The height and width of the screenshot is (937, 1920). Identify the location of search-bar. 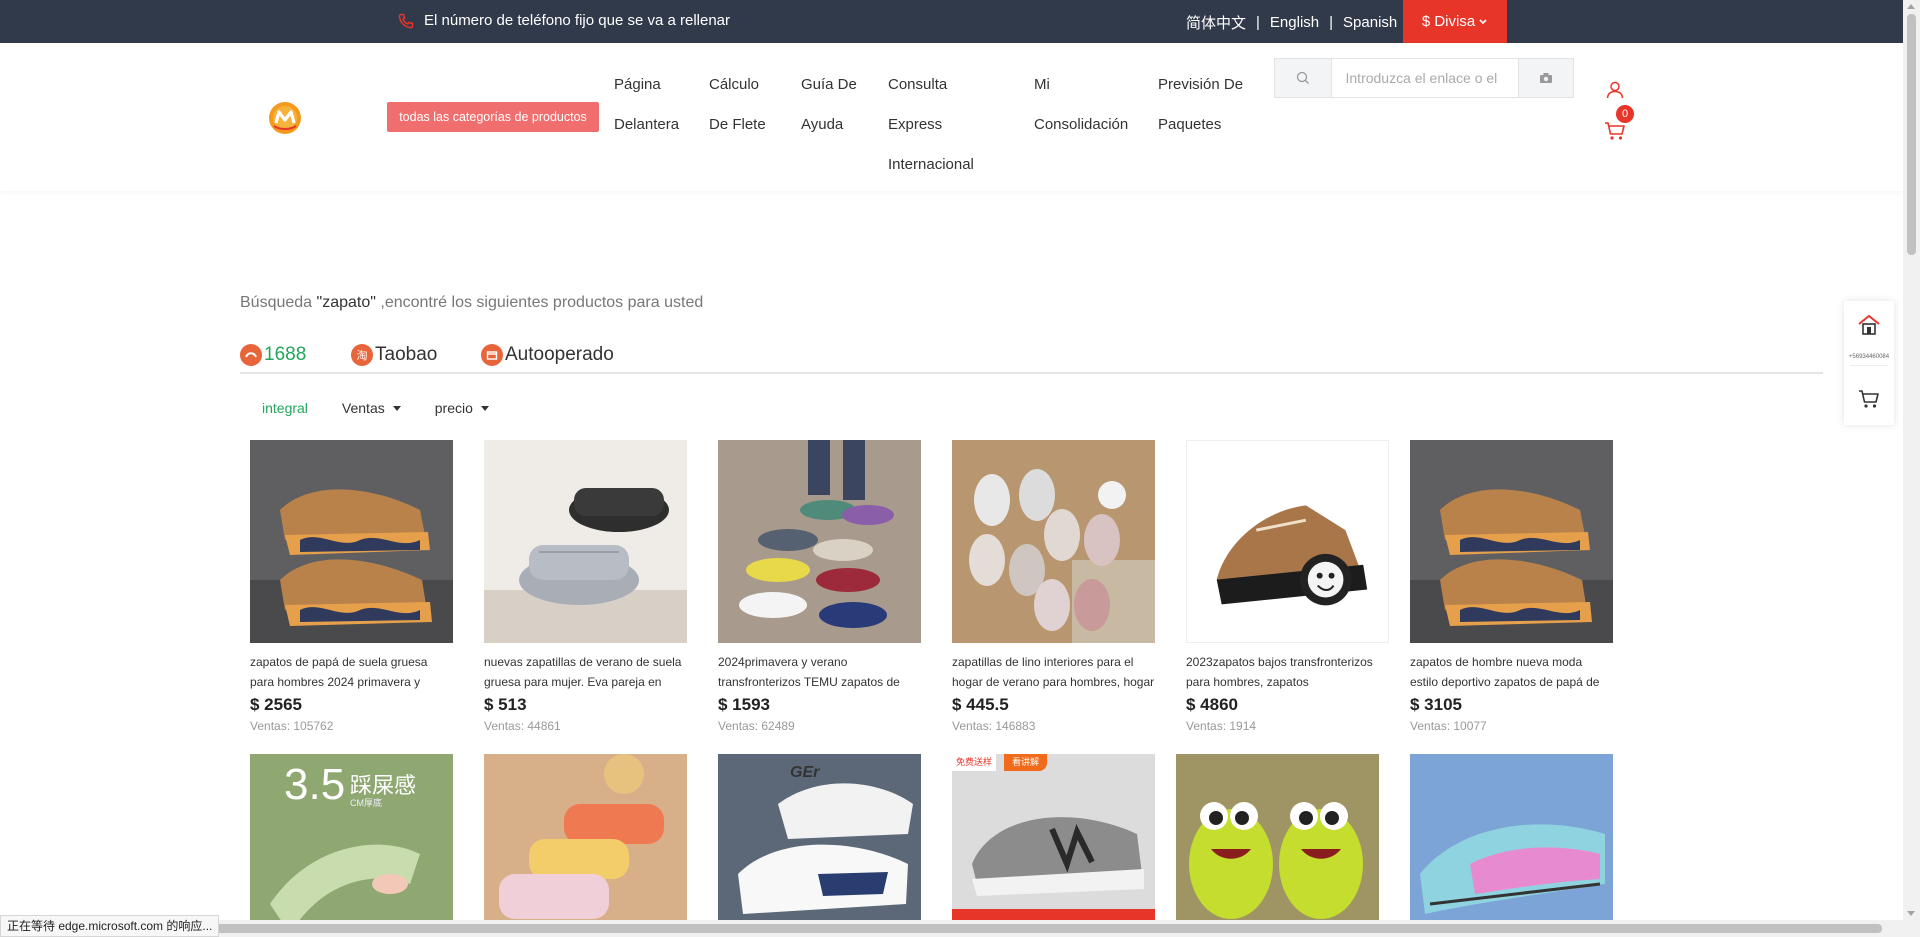
(1424, 78).